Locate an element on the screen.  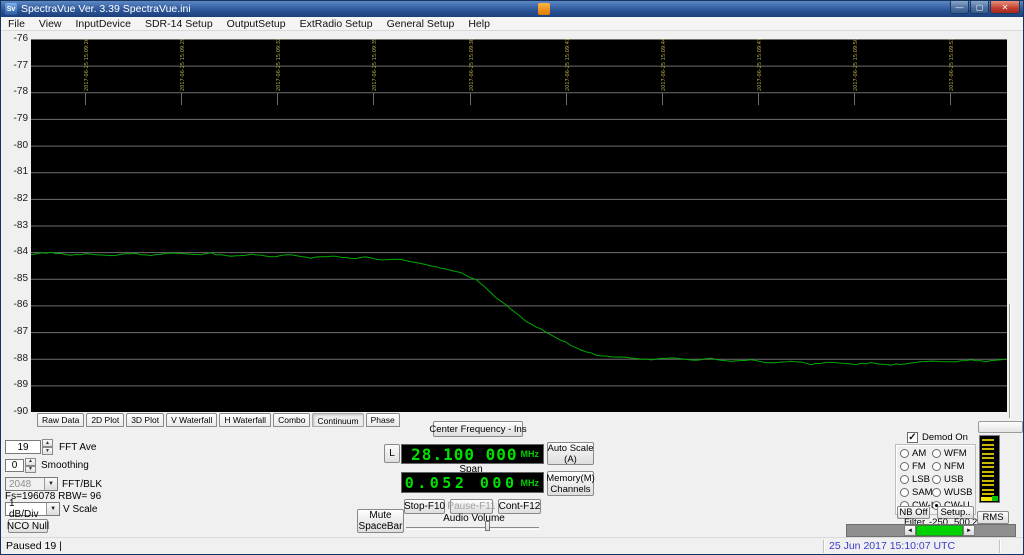
rms-button: RMS is located at coordinates (993, 517).